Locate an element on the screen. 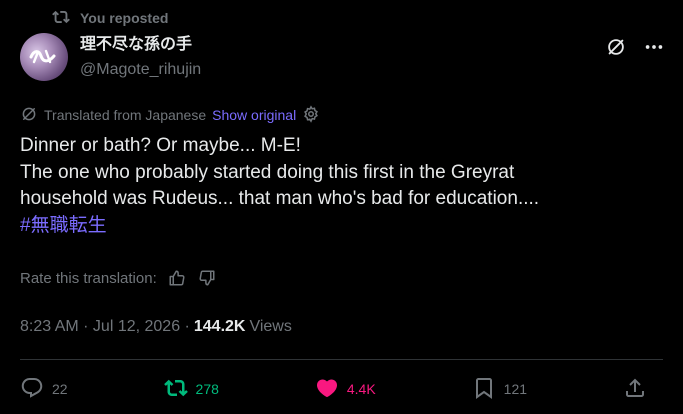  actions-bar: 22 278 4.4K 121 is located at coordinates (341, 389).